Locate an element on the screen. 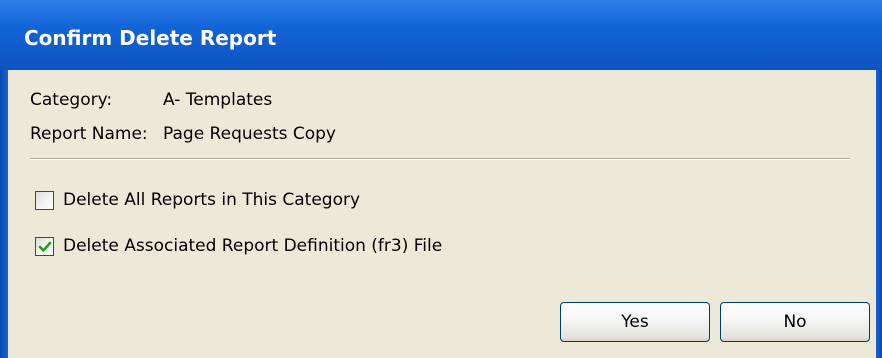  yes-button: Yes is located at coordinates (635, 322).